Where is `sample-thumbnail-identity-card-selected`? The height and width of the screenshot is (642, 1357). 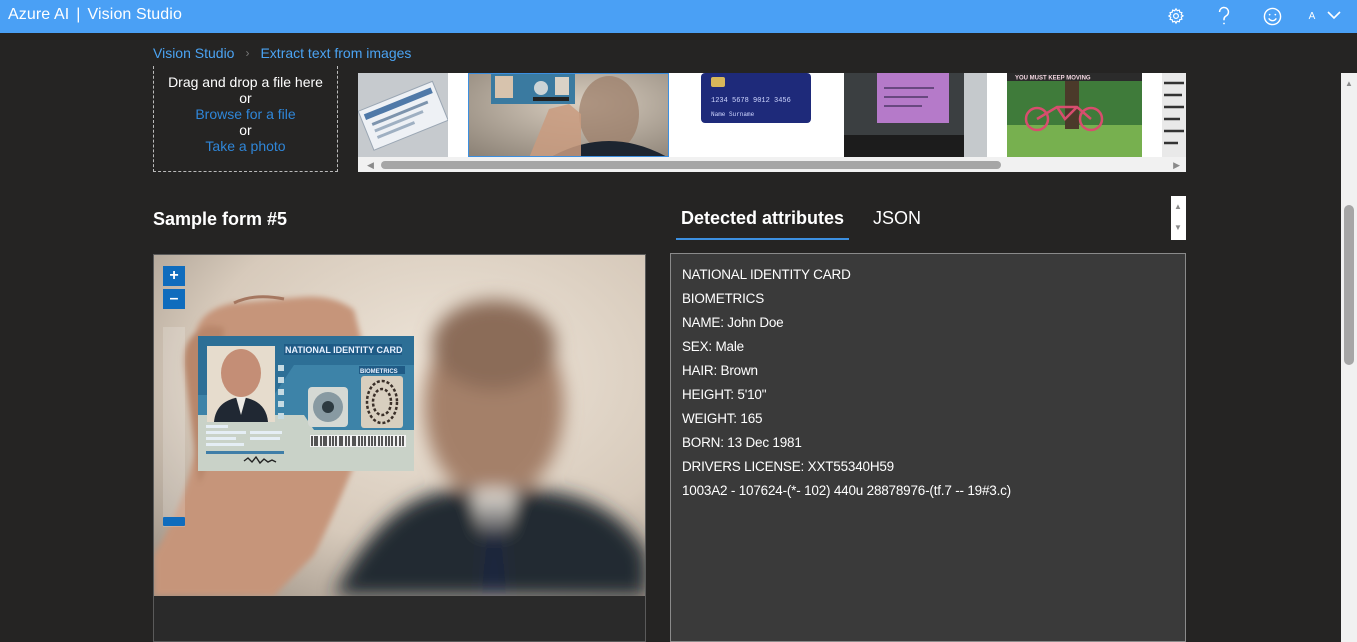 sample-thumbnail-identity-card-selected is located at coordinates (568, 115).